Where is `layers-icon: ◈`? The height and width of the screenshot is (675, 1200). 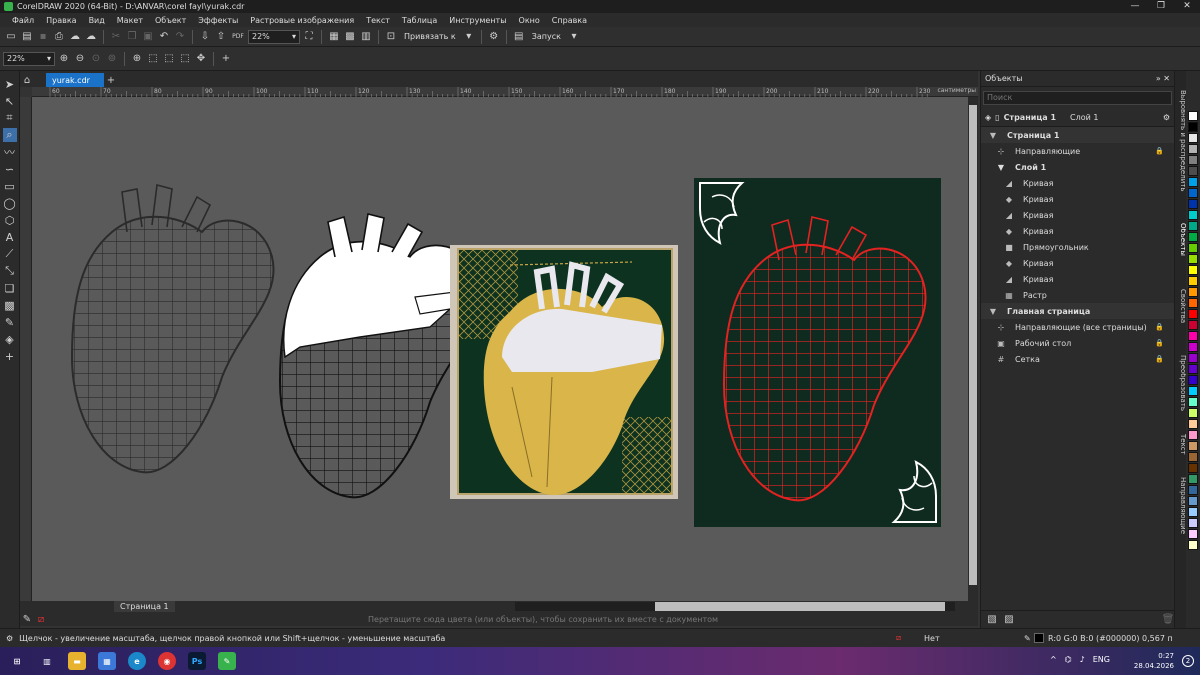 layers-icon: ◈ is located at coordinates (988, 117).